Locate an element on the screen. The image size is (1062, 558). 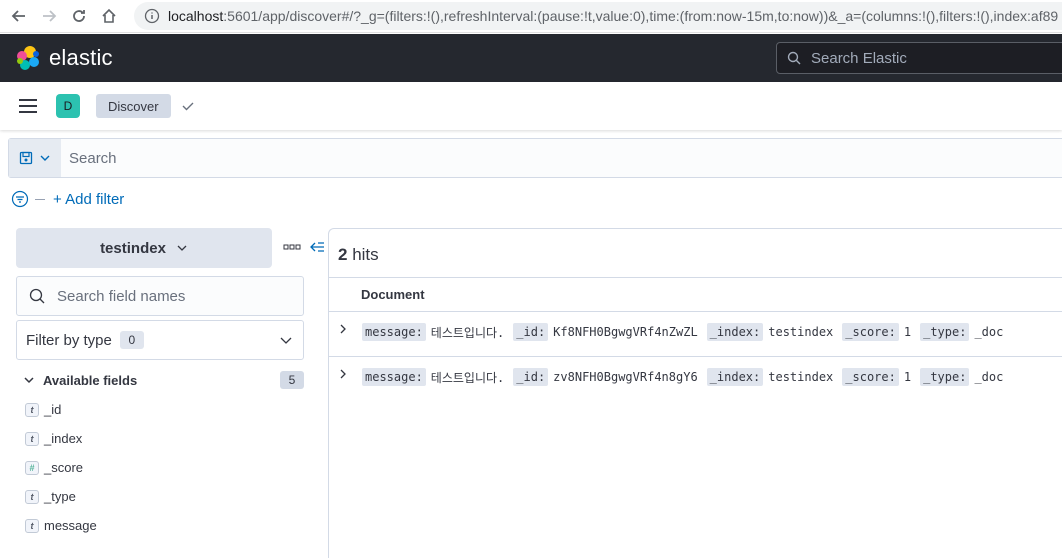
field-name: message is located at coordinates (70, 525).